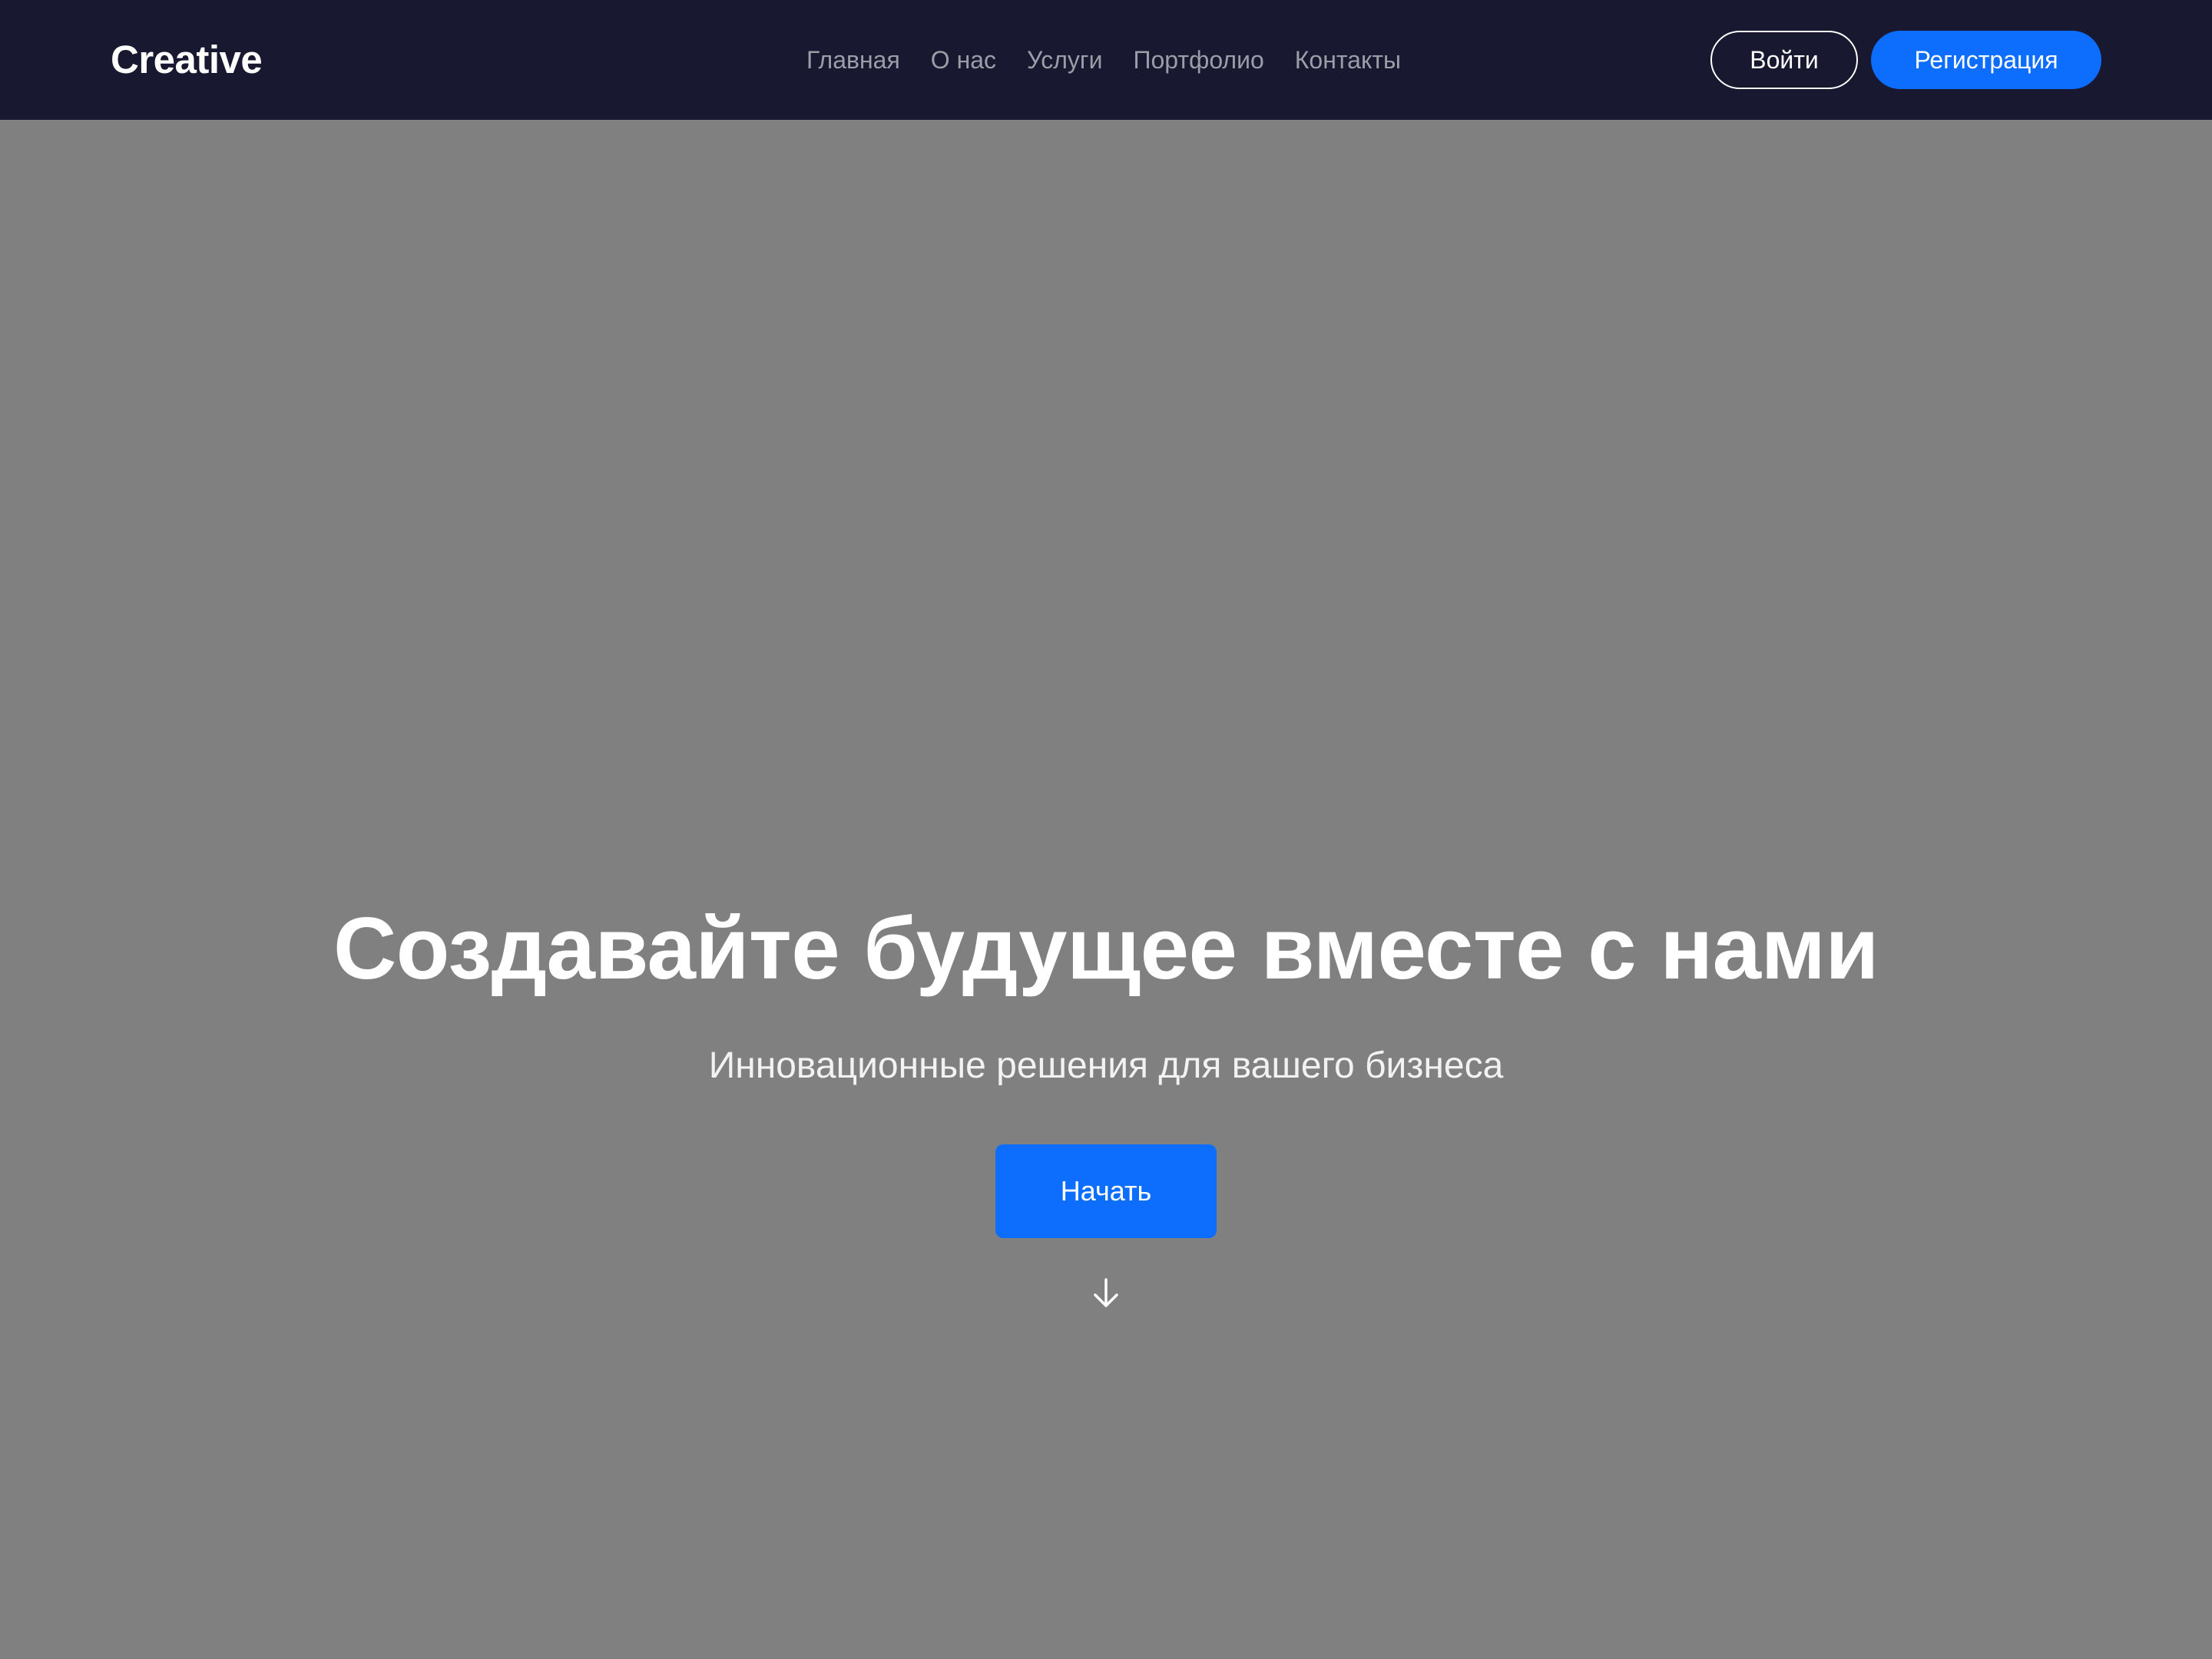 This screenshot has width=2212, height=1659. I want to click on nav-link-home: Главная, so click(853, 60).